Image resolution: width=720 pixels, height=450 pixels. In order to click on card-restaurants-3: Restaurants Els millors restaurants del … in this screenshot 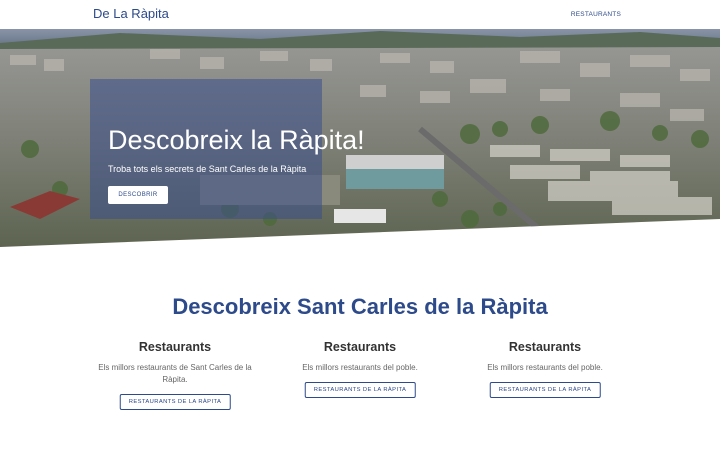, I will do `click(545, 369)`.